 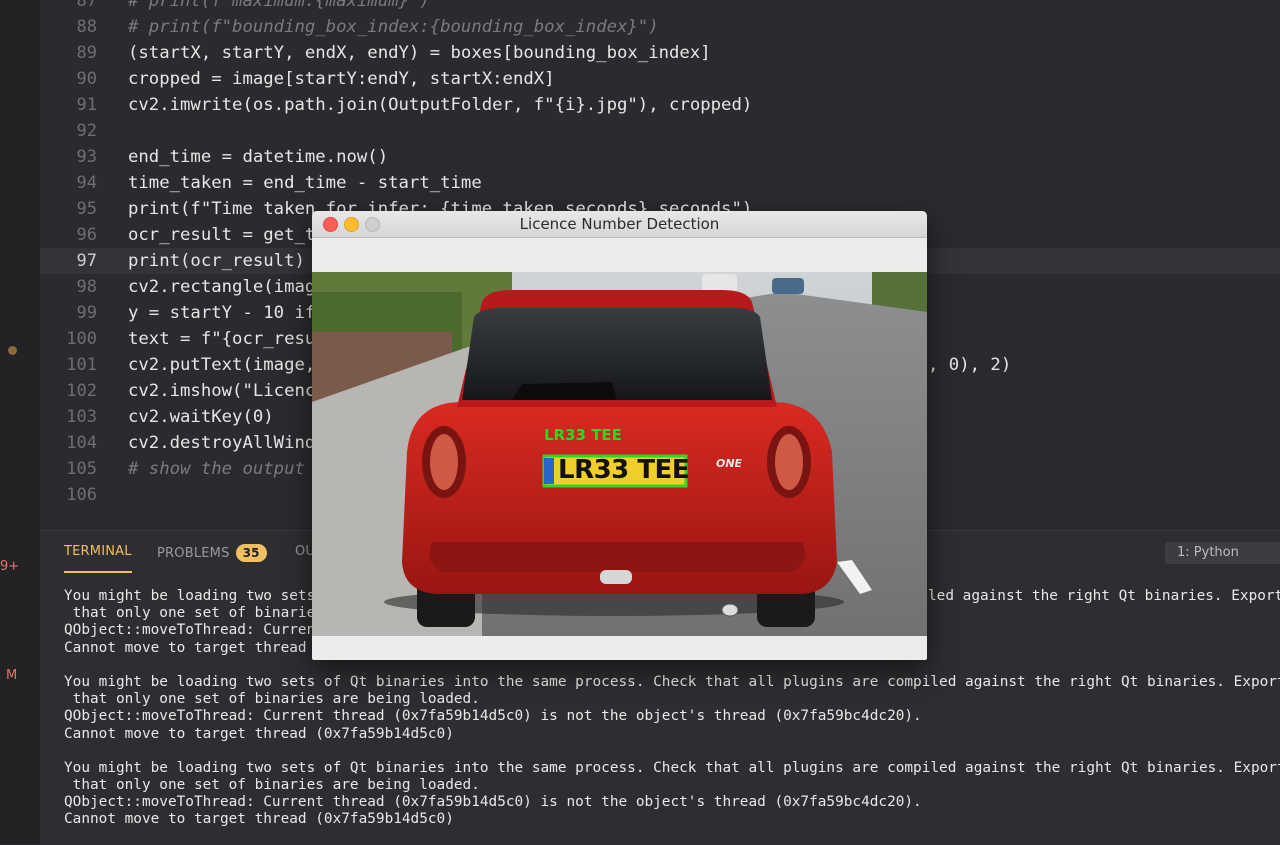 I want to click on line-number: 97, so click(x=86, y=261).